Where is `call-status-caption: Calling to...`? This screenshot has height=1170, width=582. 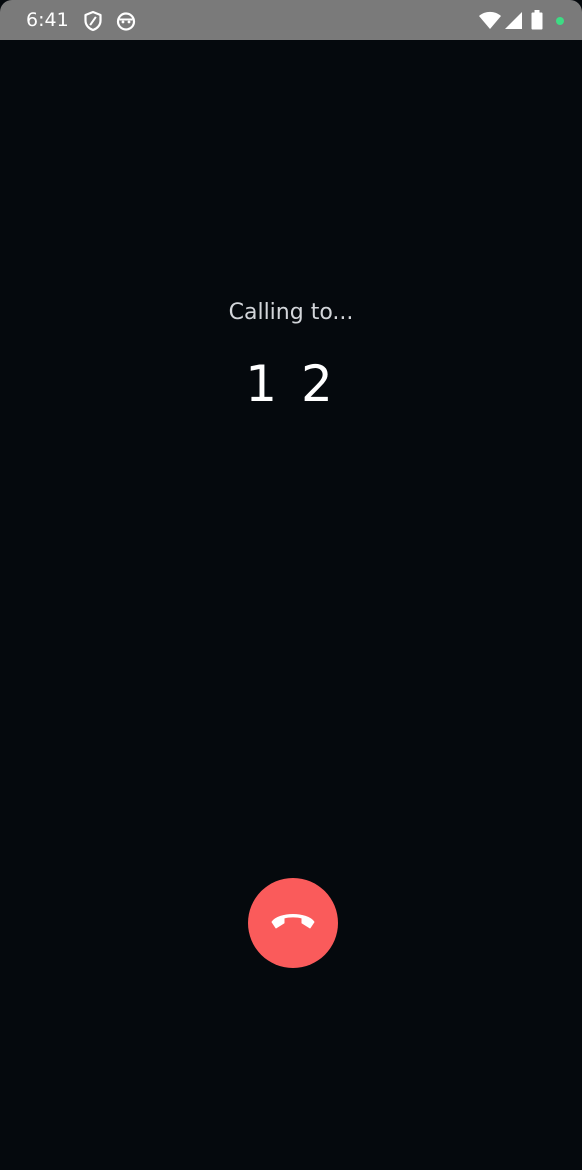 call-status-caption: Calling to... is located at coordinates (291, 312).